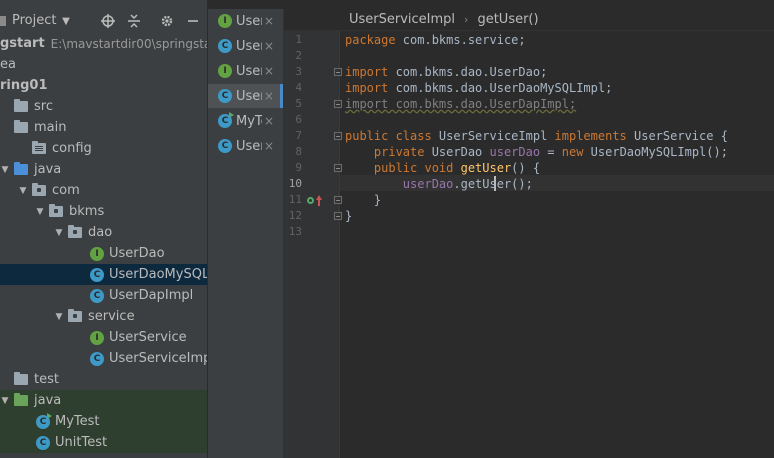 The width and height of the screenshot is (774, 458). What do you see at coordinates (21, 168) in the screenshot?
I see `source-folder-icon` at bounding box center [21, 168].